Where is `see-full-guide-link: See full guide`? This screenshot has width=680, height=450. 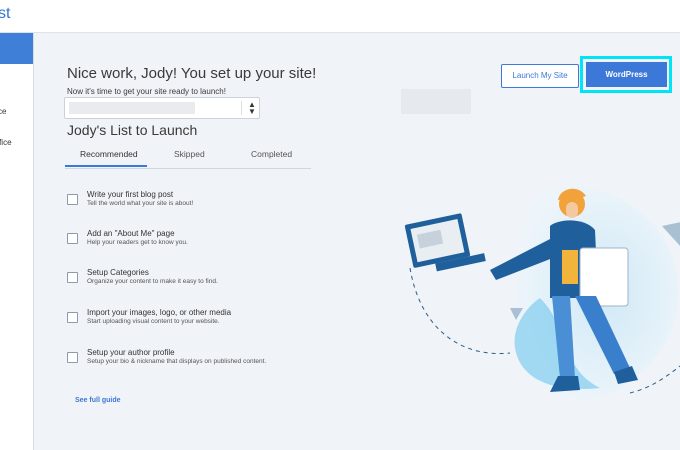 see-full-guide-link: See full guide is located at coordinates (98, 400).